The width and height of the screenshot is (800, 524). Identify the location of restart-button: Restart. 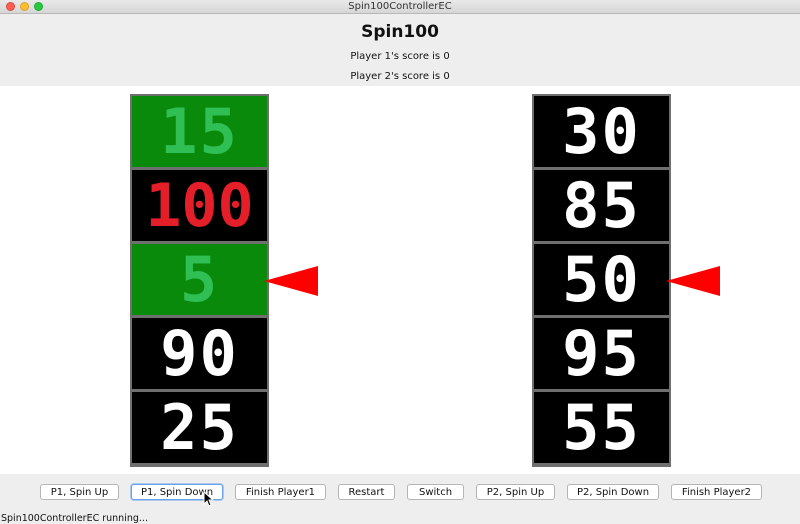
(366, 492).